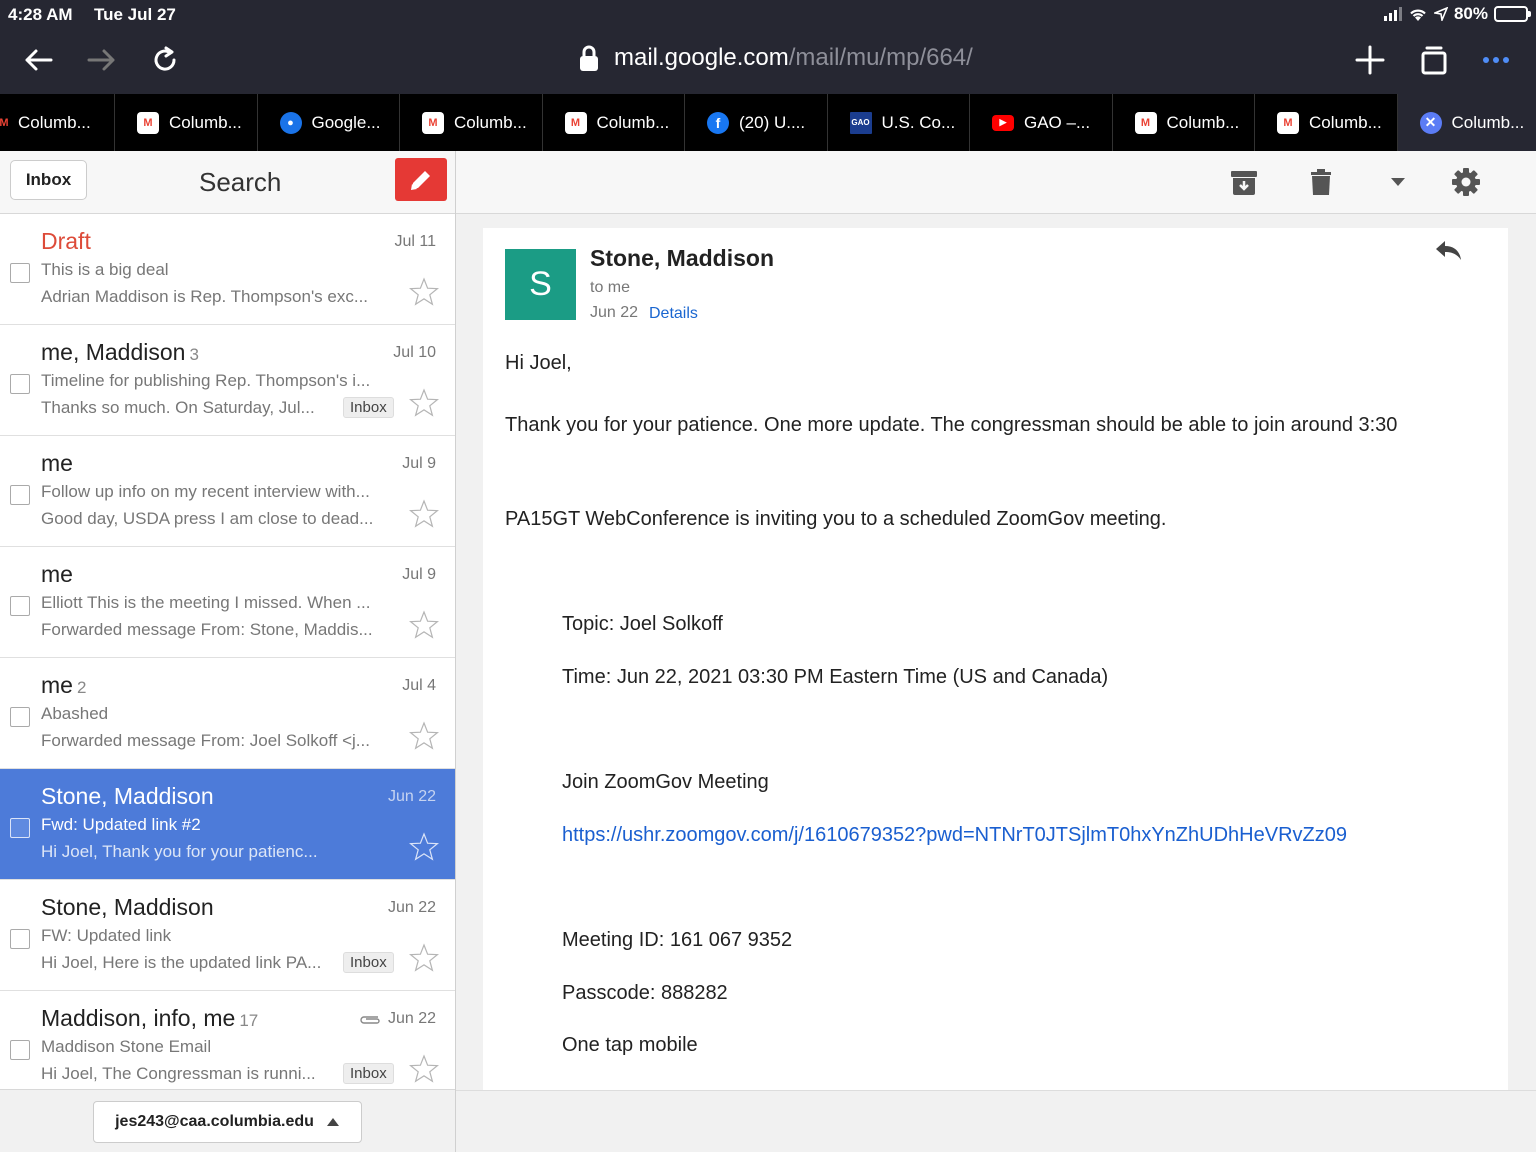  Describe the element at coordinates (673, 314) in the screenshot. I see `details-link: Details` at that location.